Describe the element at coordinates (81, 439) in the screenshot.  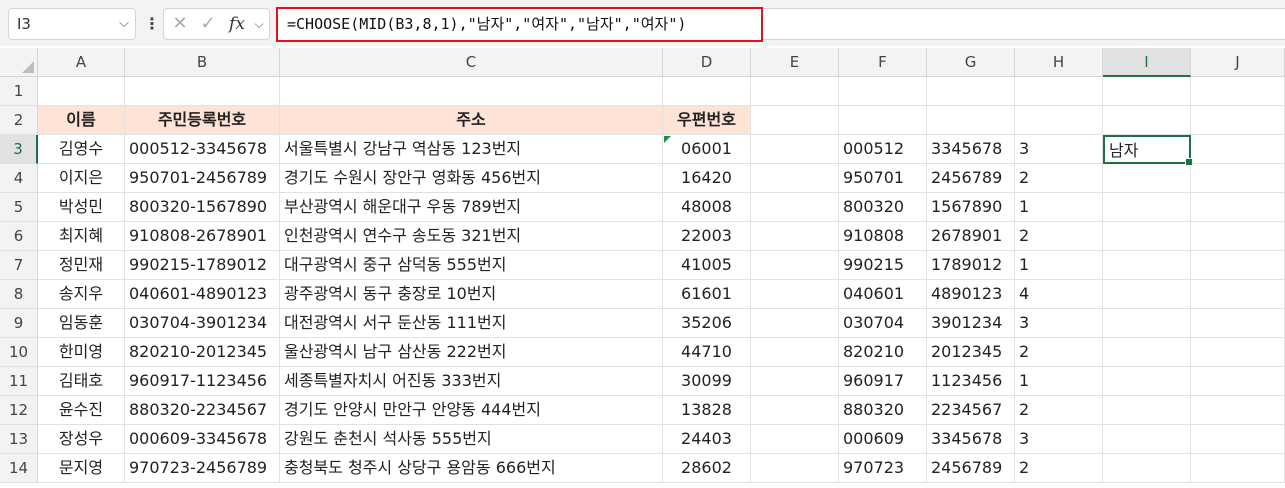
I see `cell-name: 장성우` at that location.